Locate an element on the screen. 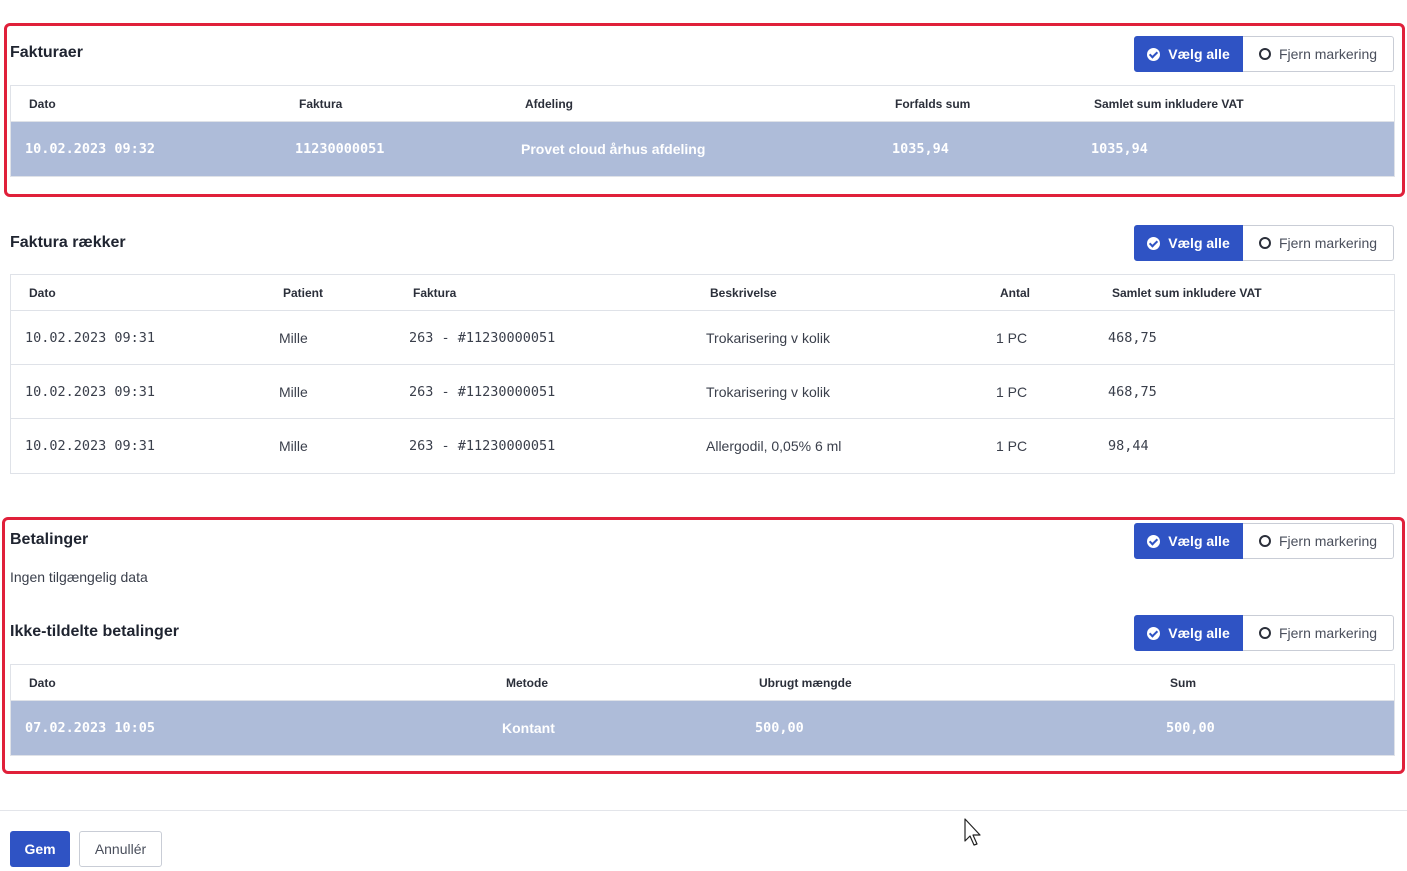 The image size is (1407, 871). column-header: Ubrugt mængde is located at coordinates (805, 683).